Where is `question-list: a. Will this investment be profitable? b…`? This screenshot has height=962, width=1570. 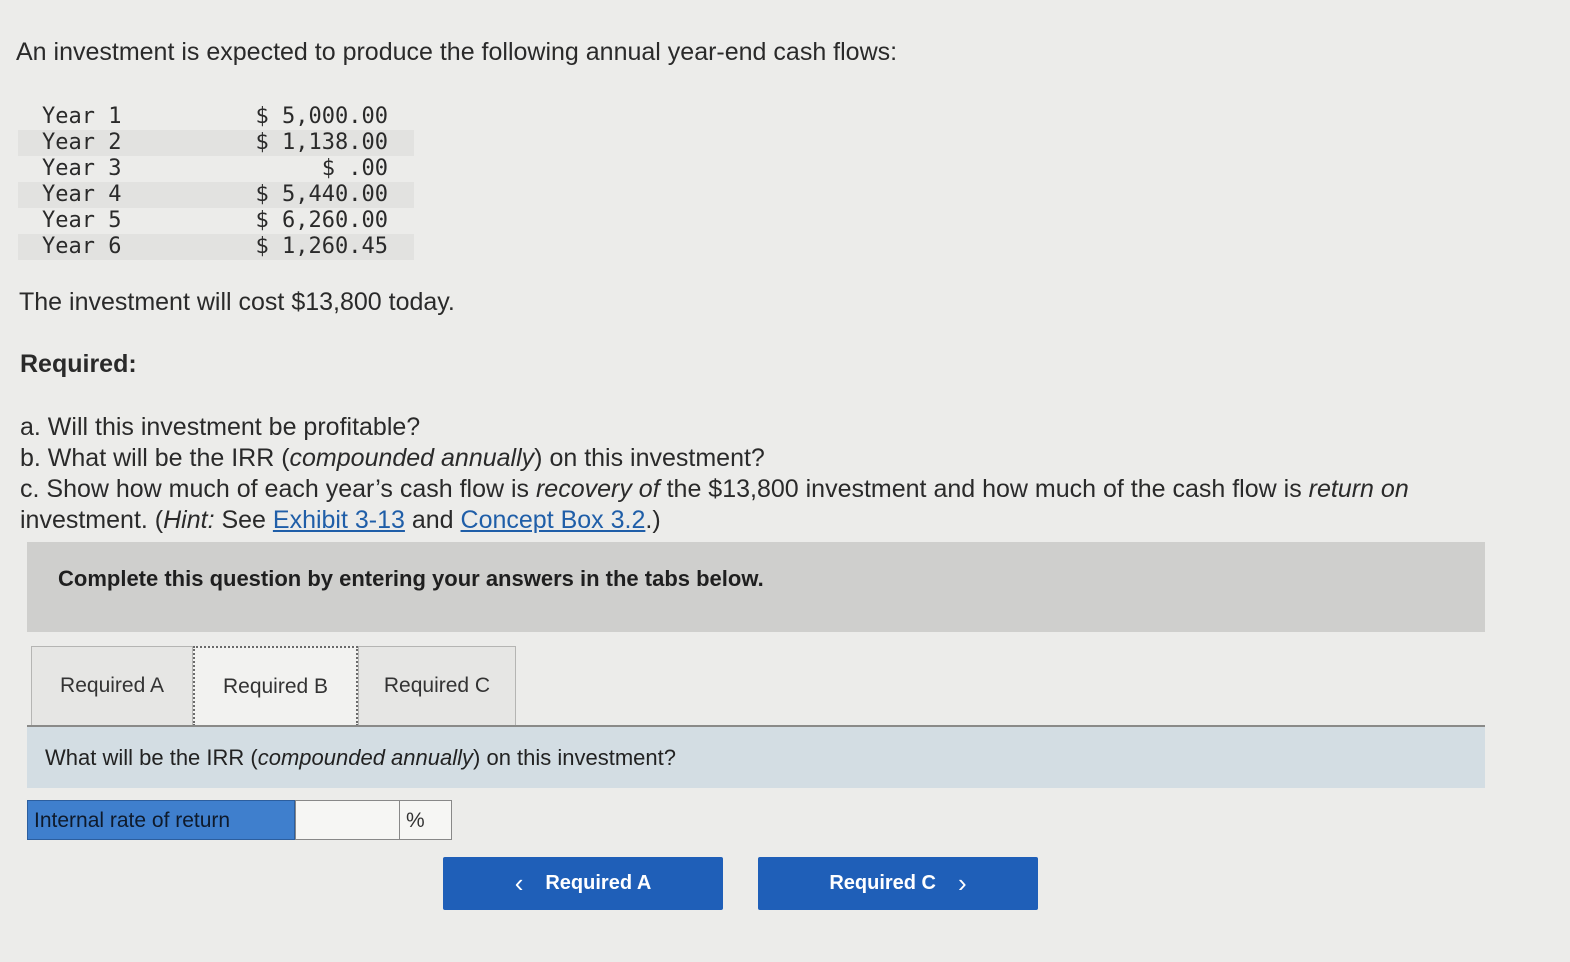 question-list: a. Will this investment be profitable? b… is located at coordinates (780, 474).